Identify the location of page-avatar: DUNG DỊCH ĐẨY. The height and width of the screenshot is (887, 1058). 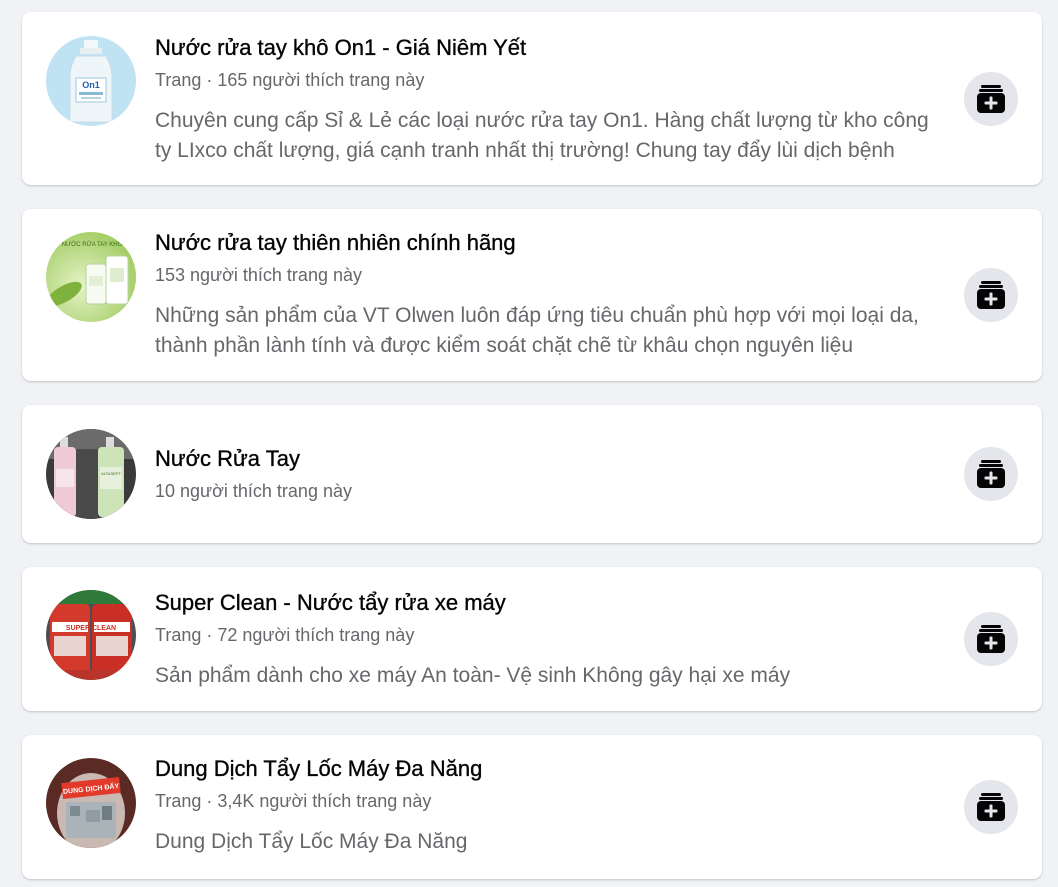
(91, 803).